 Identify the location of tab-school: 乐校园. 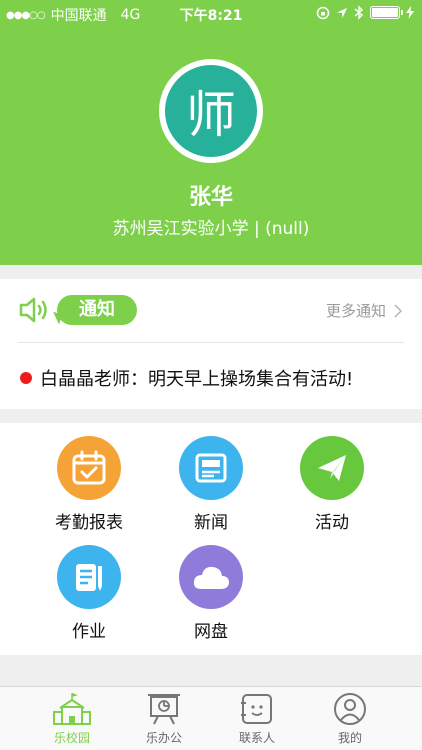
(72, 718).